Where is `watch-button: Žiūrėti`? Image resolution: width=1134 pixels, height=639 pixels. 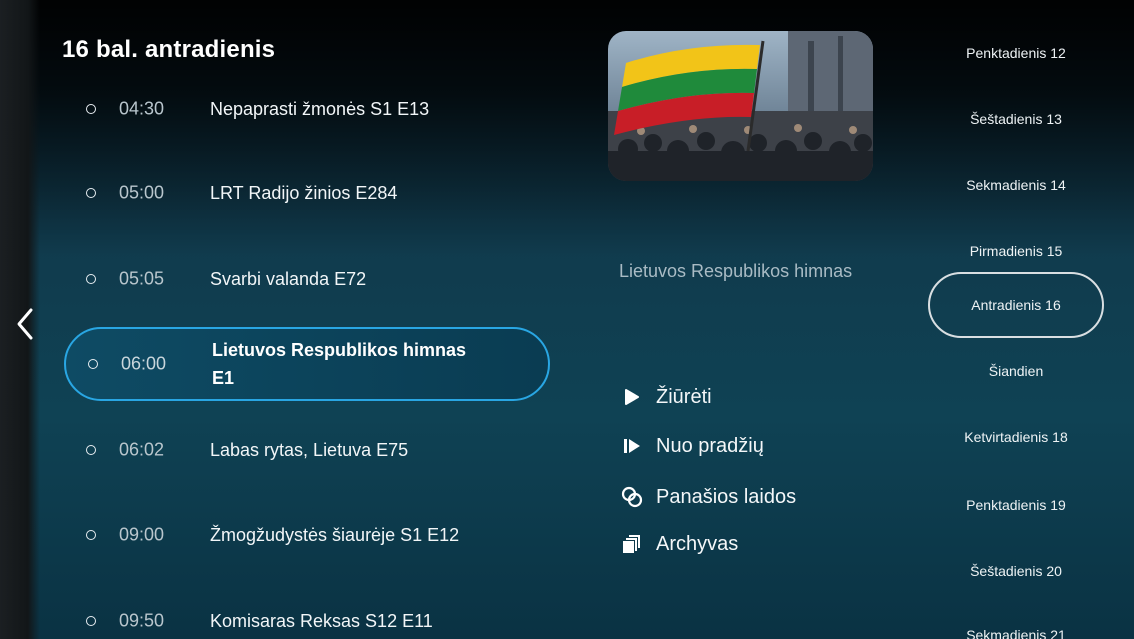 watch-button: Žiūrėti is located at coordinates (666, 397).